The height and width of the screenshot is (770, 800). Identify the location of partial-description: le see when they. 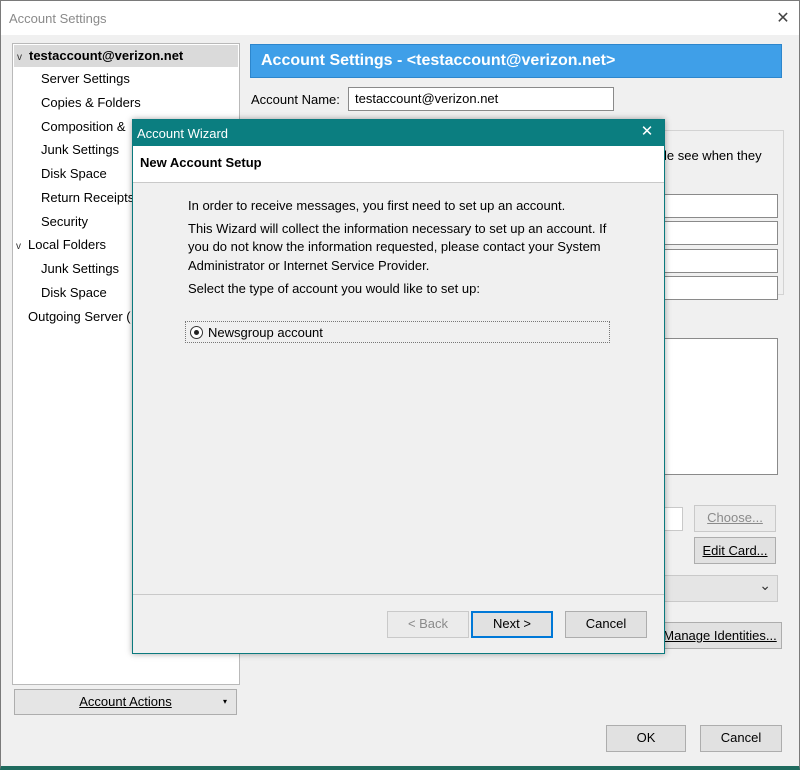
(713, 155).